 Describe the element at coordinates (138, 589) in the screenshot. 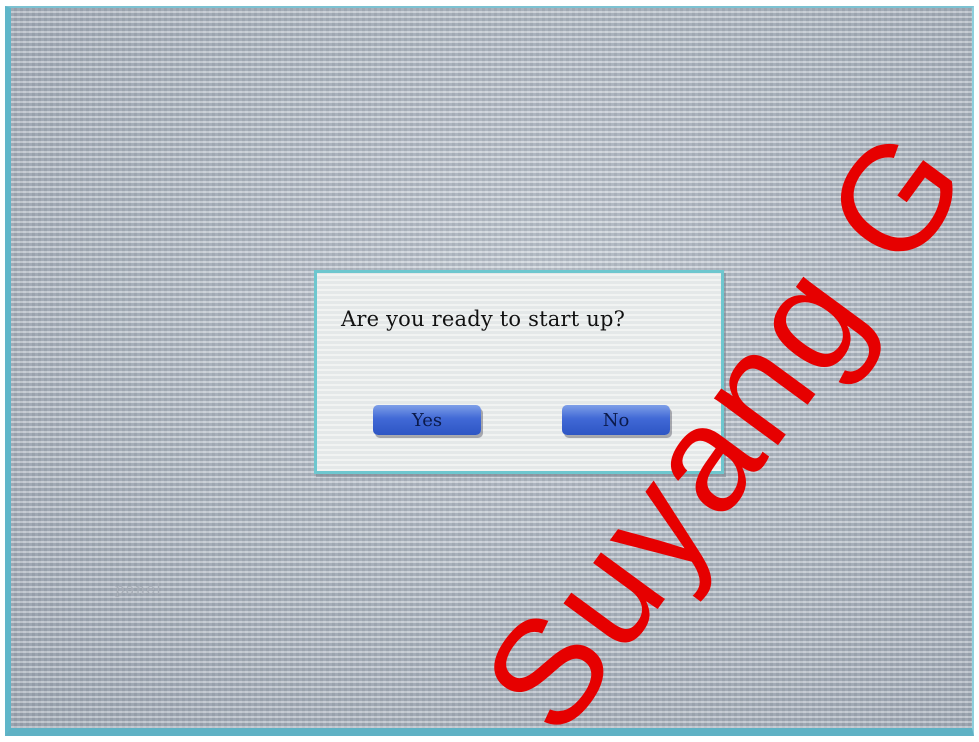

I see `background-label: panel` at that location.